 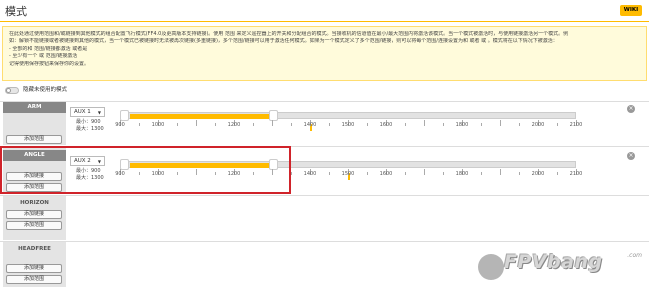 What do you see at coordinates (553, 262) in the screenshot?
I see `watermark-text: FPVbang` at bounding box center [553, 262].